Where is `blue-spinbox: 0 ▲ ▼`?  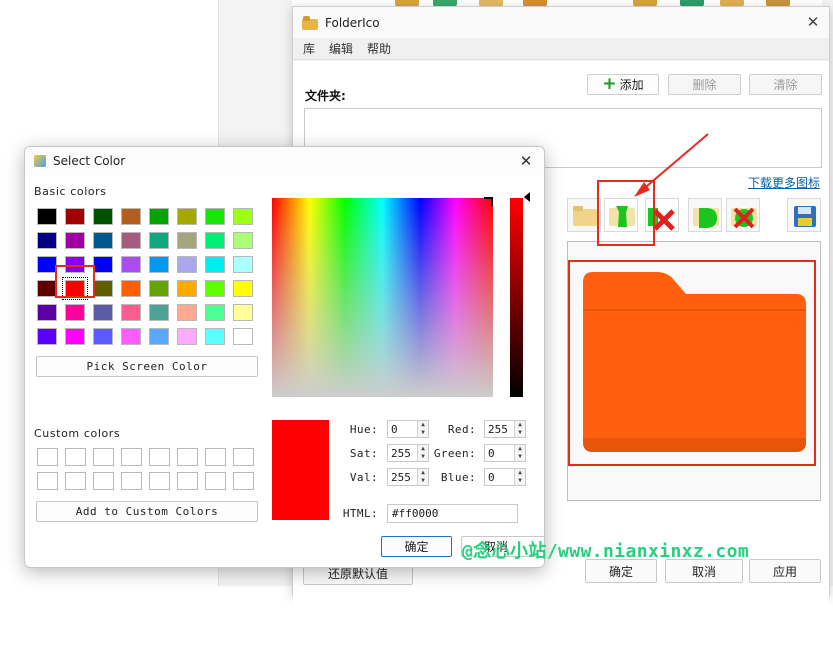 blue-spinbox: 0 ▲ ▼ is located at coordinates (505, 477).